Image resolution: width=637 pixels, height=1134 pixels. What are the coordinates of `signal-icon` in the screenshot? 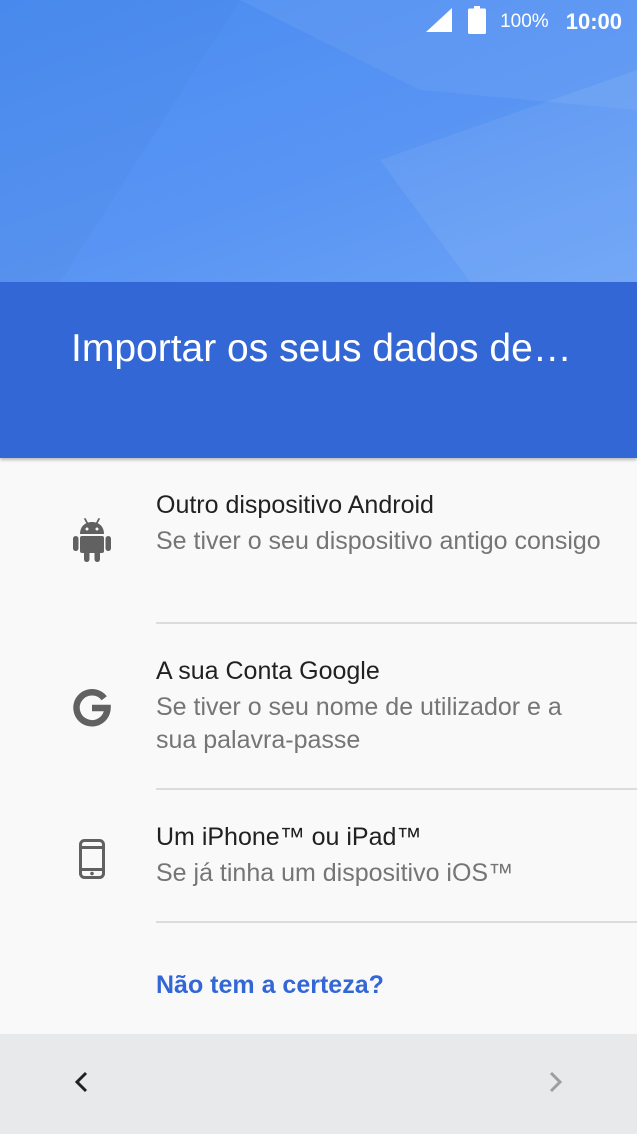 It's located at (439, 22).